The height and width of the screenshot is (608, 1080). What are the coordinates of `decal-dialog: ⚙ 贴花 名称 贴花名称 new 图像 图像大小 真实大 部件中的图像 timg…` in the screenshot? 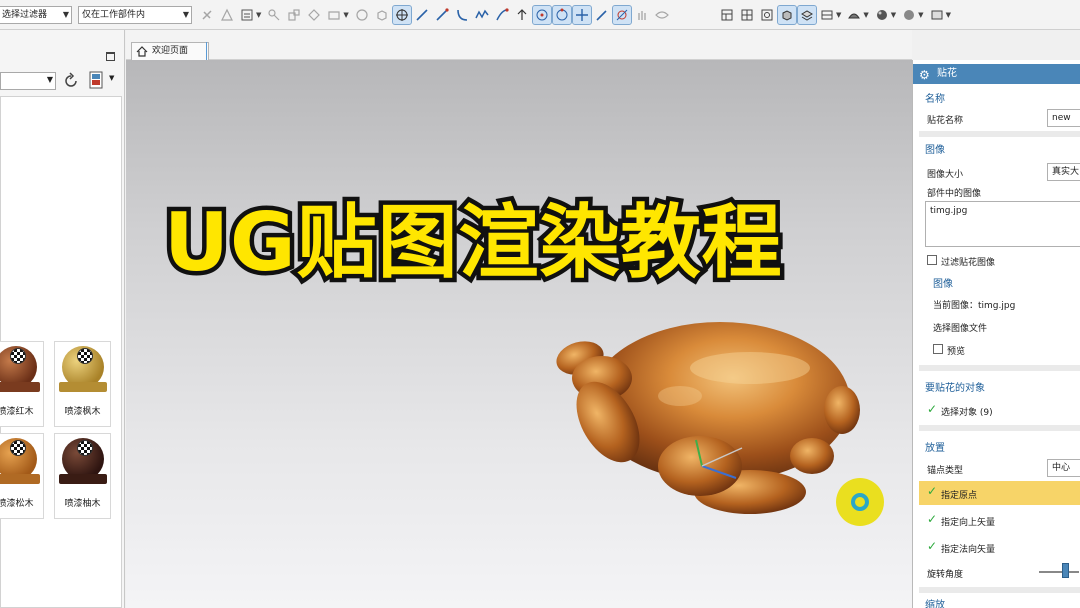 It's located at (996, 334).